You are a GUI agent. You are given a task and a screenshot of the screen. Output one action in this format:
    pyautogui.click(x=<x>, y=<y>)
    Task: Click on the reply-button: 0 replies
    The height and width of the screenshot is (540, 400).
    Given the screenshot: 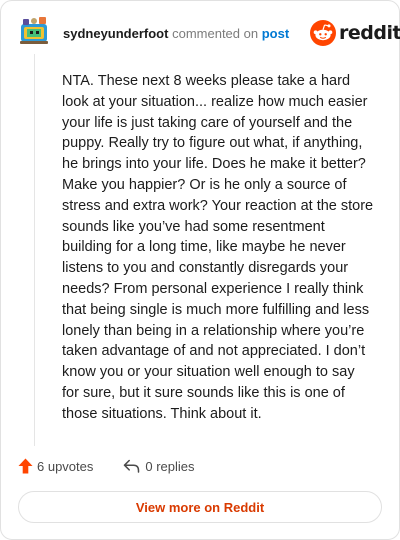 What is the action you would take?
    pyautogui.click(x=159, y=466)
    